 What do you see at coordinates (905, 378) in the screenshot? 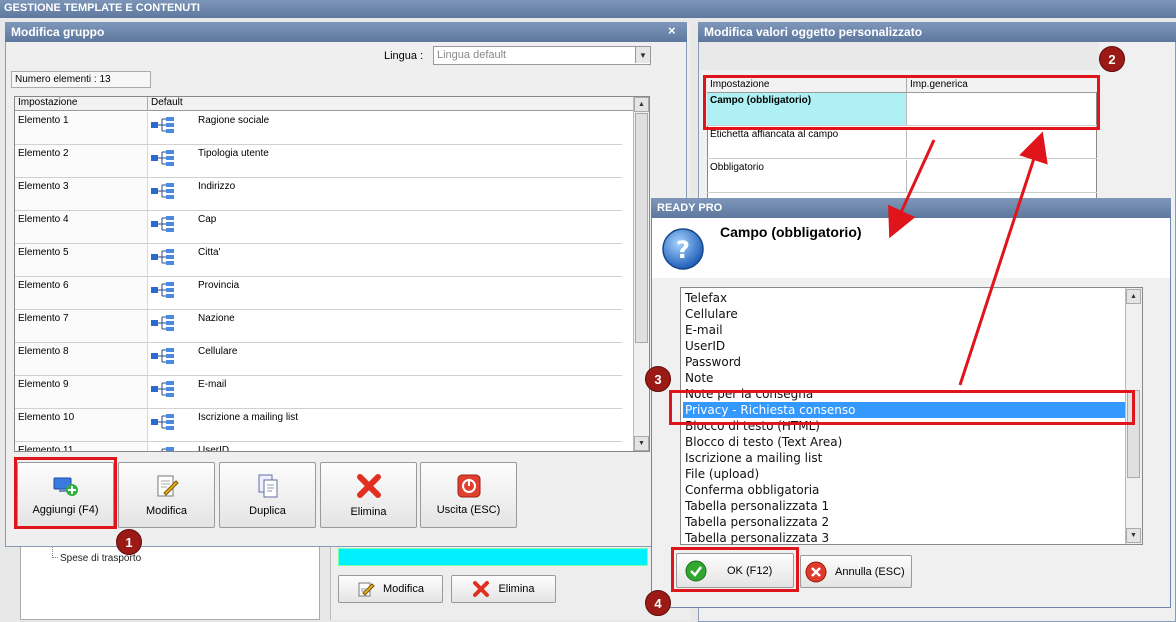
I see `list-item: Note` at bounding box center [905, 378].